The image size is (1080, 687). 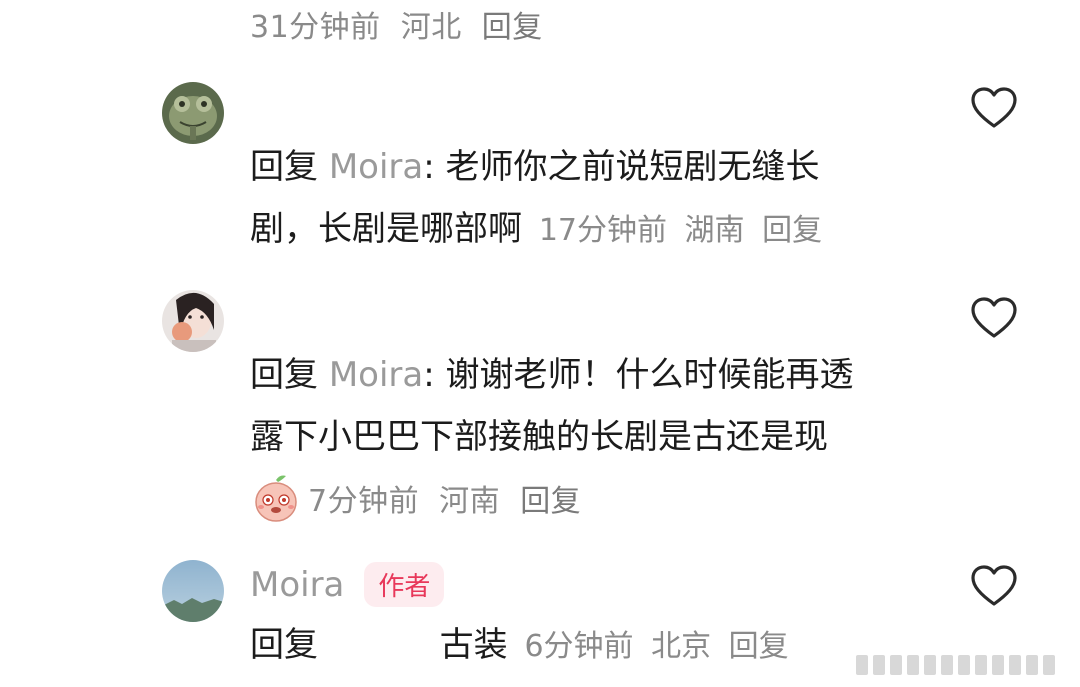 I want to click on comment-line: 回复 Moira: 老师你之前说短剧无缝长, so click(x=600, y=167).